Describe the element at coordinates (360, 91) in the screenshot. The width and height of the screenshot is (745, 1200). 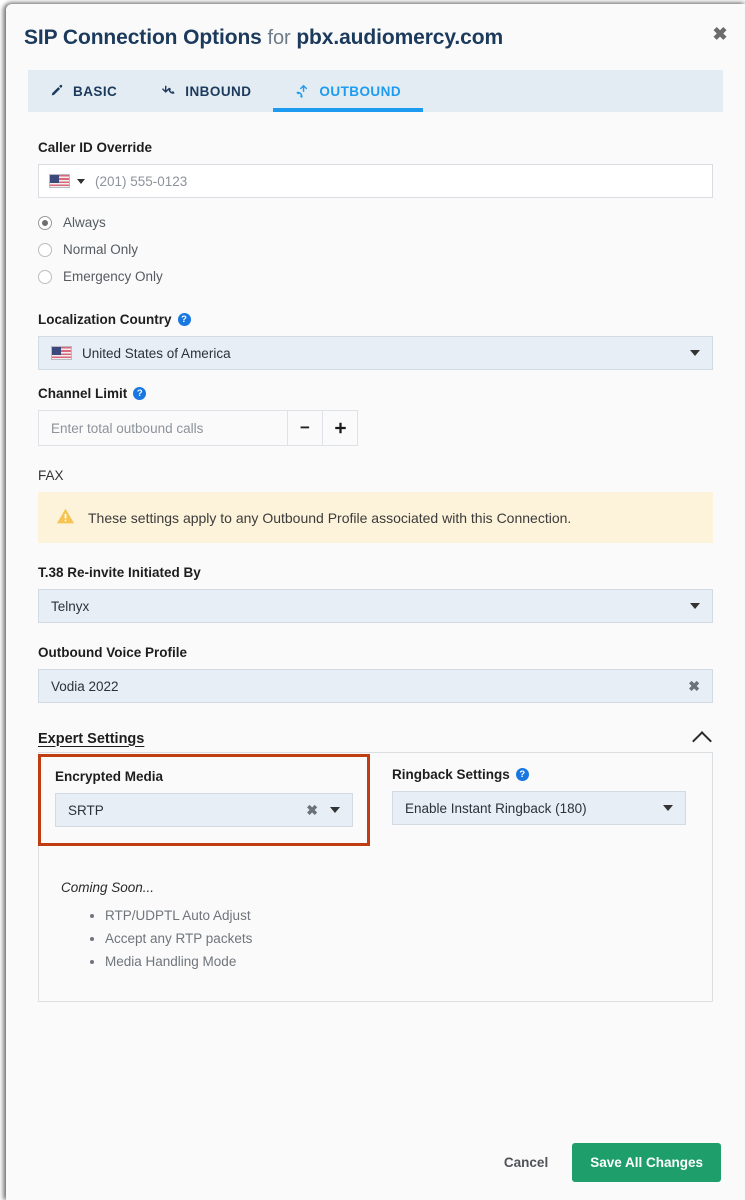
I see `tab-outbound-label: OUTBOUND` at that location.